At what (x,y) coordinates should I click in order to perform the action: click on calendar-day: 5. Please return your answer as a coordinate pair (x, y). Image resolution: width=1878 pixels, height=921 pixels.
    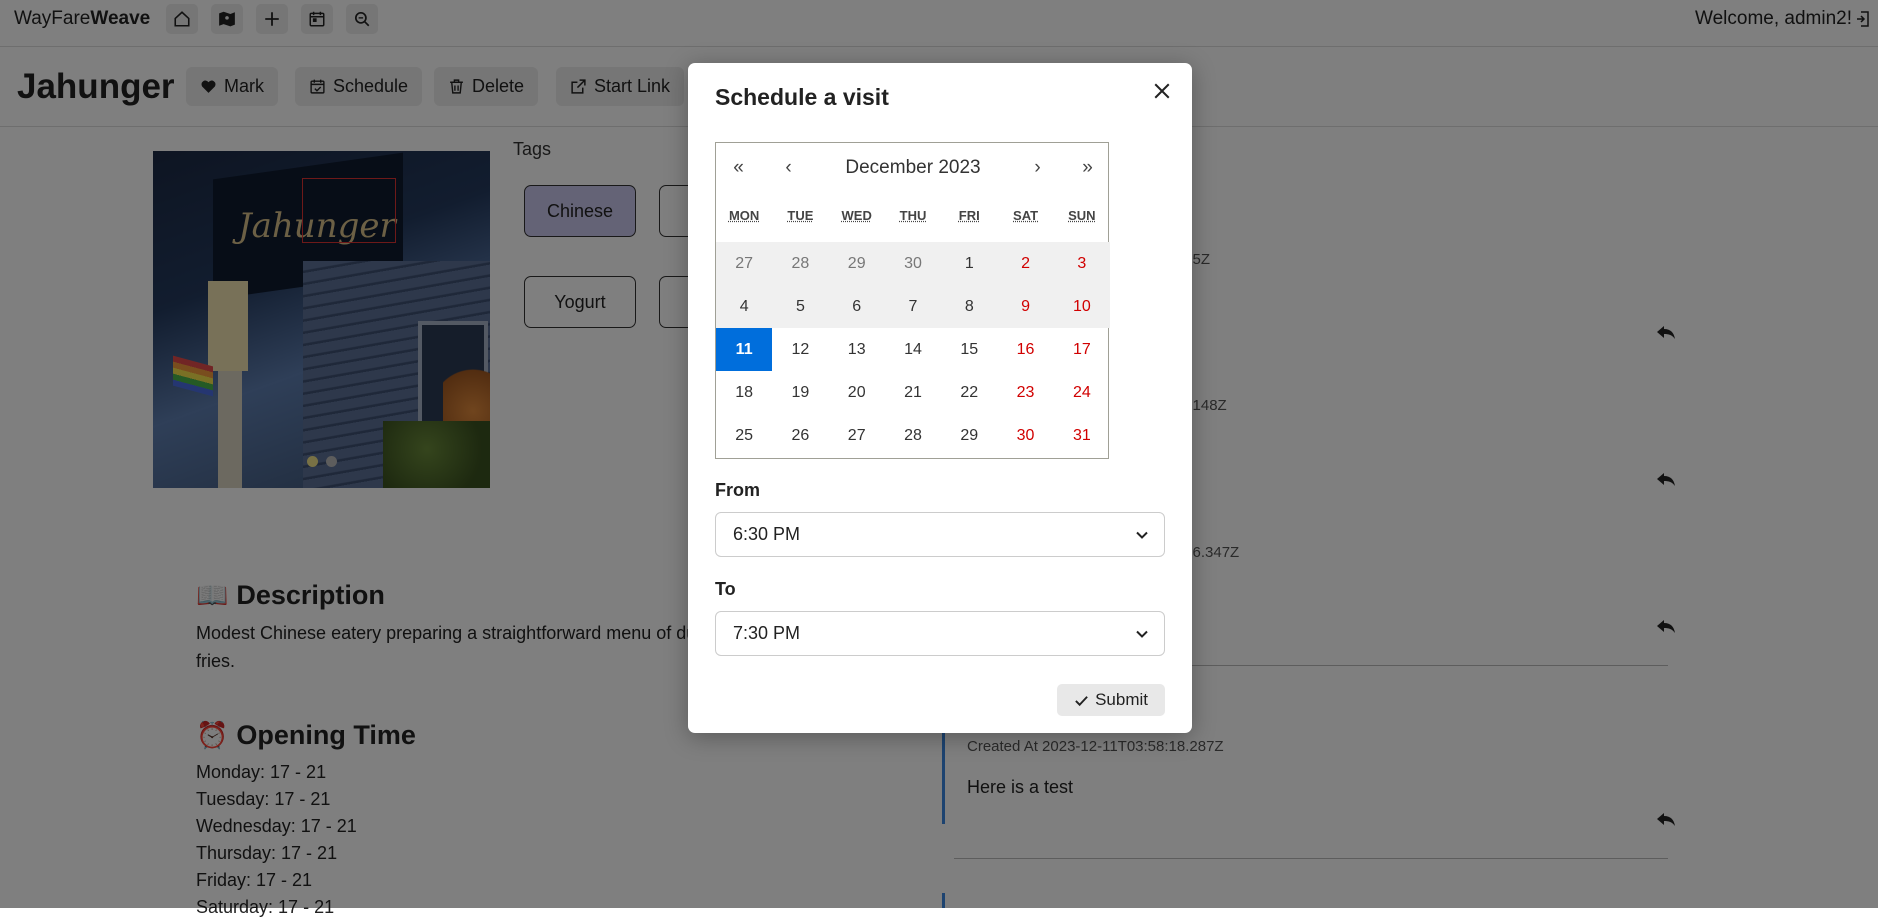
    Looking at the image, I should click on (800, 306).